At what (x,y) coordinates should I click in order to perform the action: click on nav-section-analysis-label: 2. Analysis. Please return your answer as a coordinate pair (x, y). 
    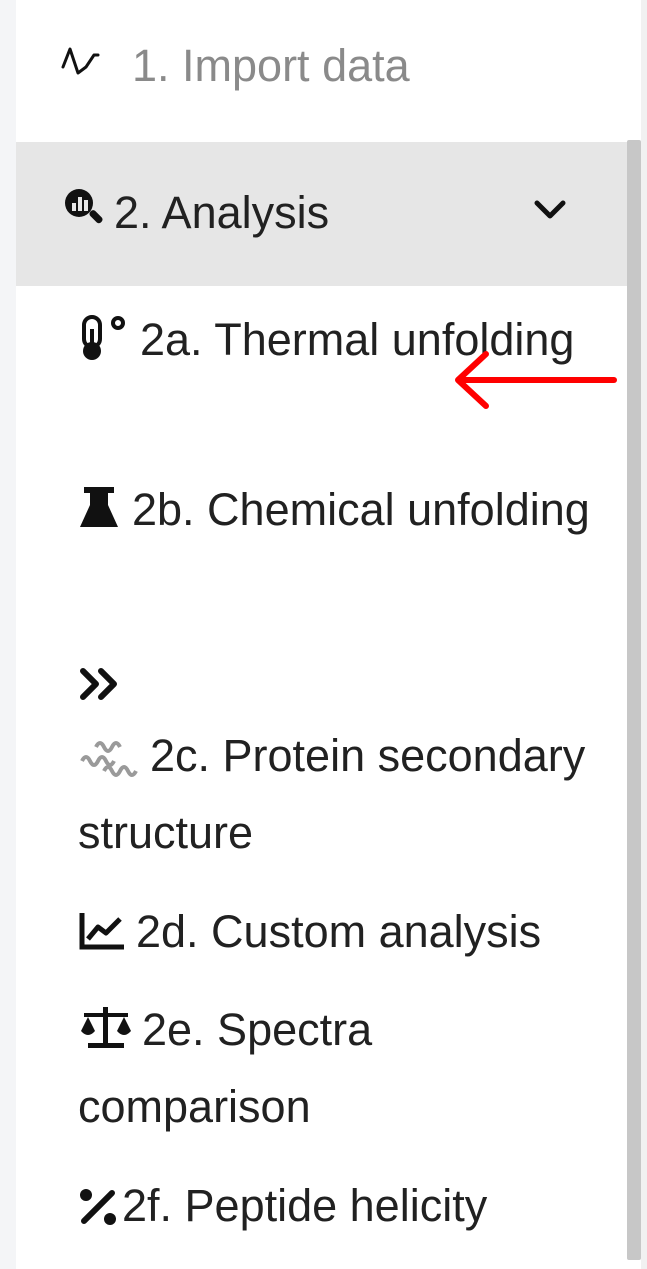
    Looking at the image, I should click on (222, 212).